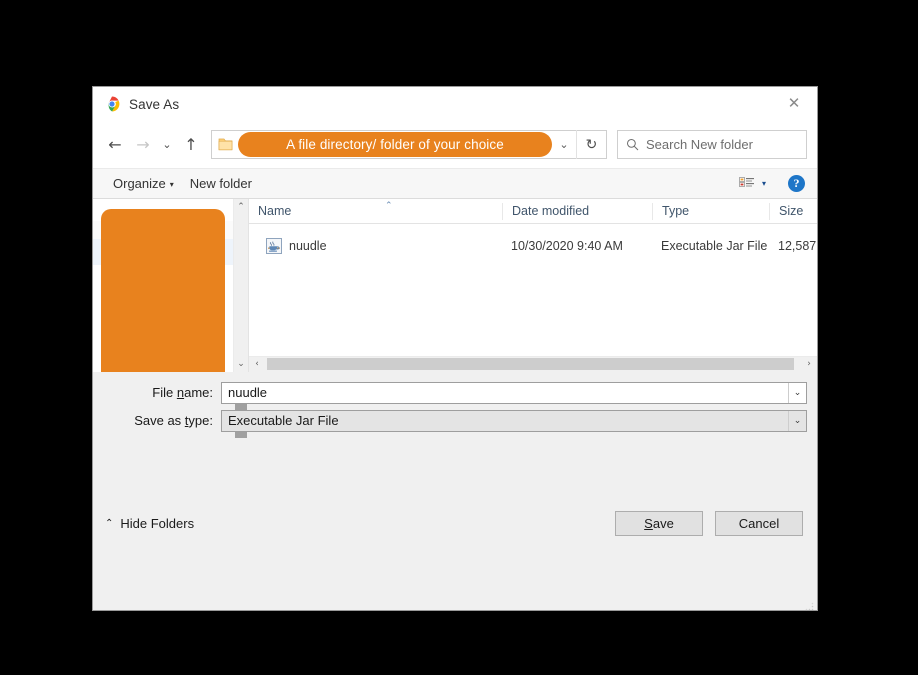 The height and width of the screenshot is (675, 918). I want to click on column-header-date-modified: Date modified, so click(577, 211).